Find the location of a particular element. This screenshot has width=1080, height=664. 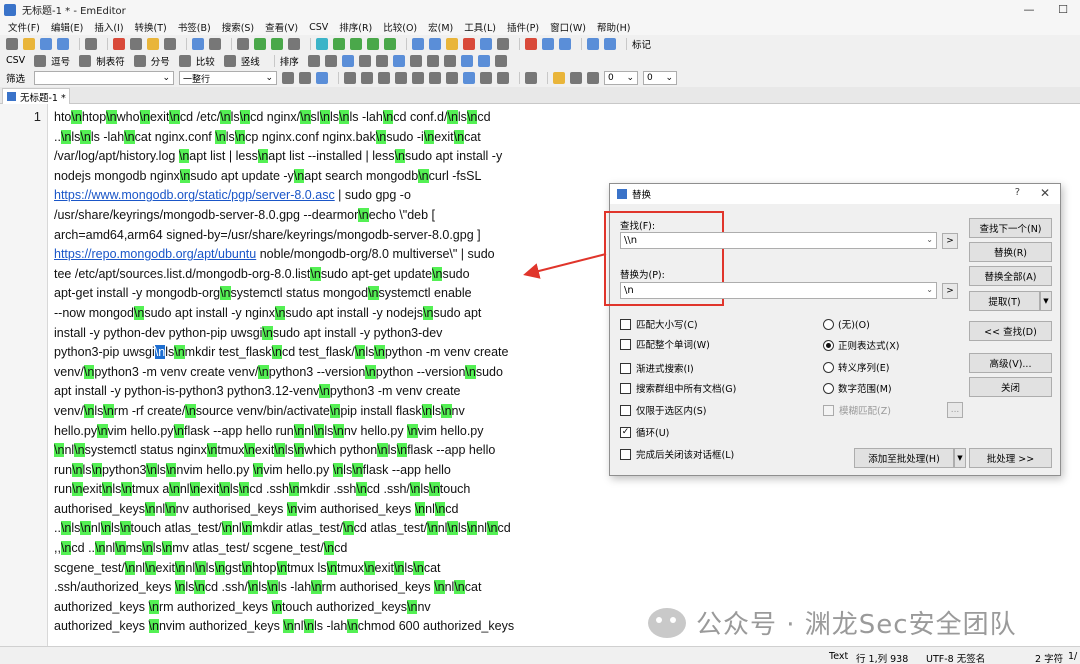

view-mode-3-icon is located at coordinates (373, 43).